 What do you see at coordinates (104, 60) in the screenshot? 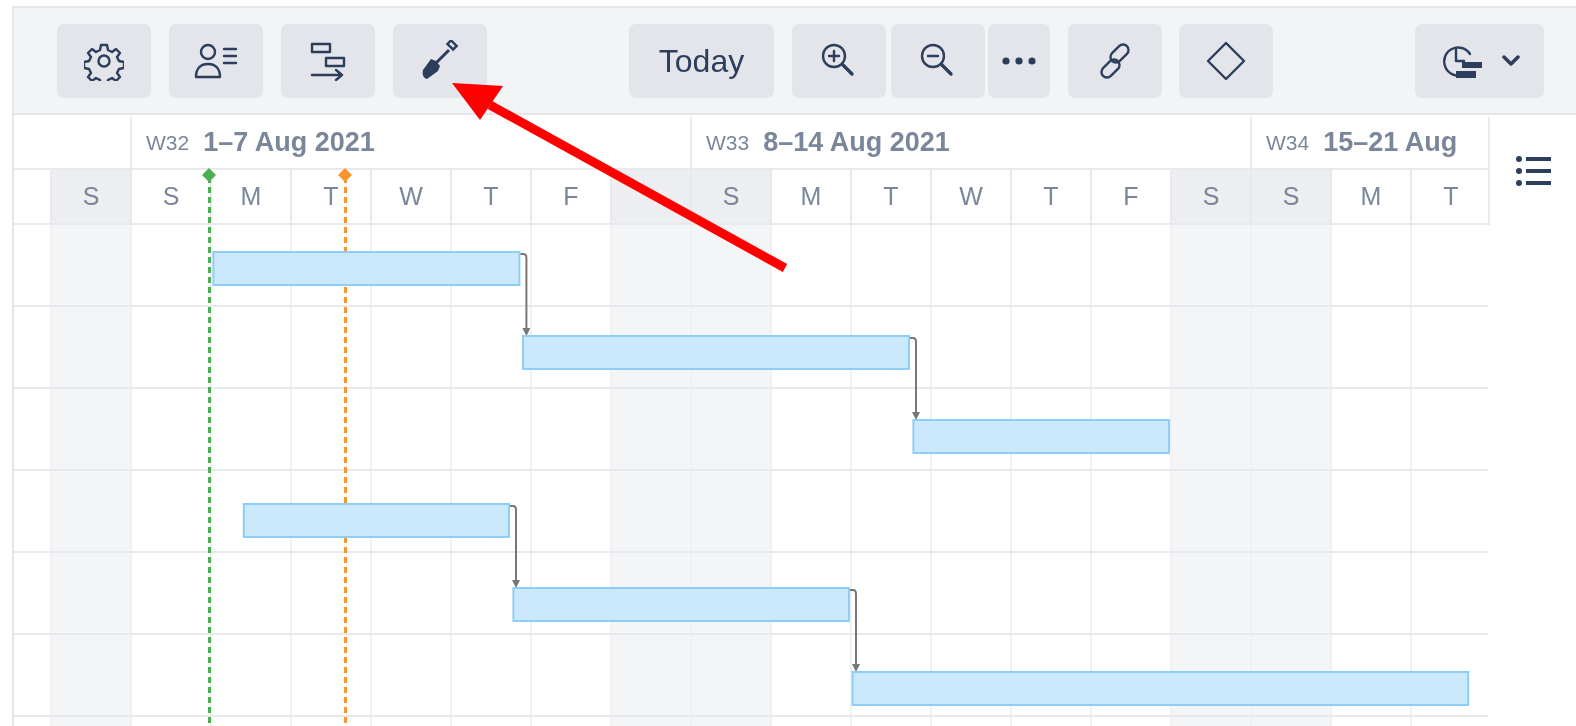
I see `settings-button` at bounding box center [104, 60].